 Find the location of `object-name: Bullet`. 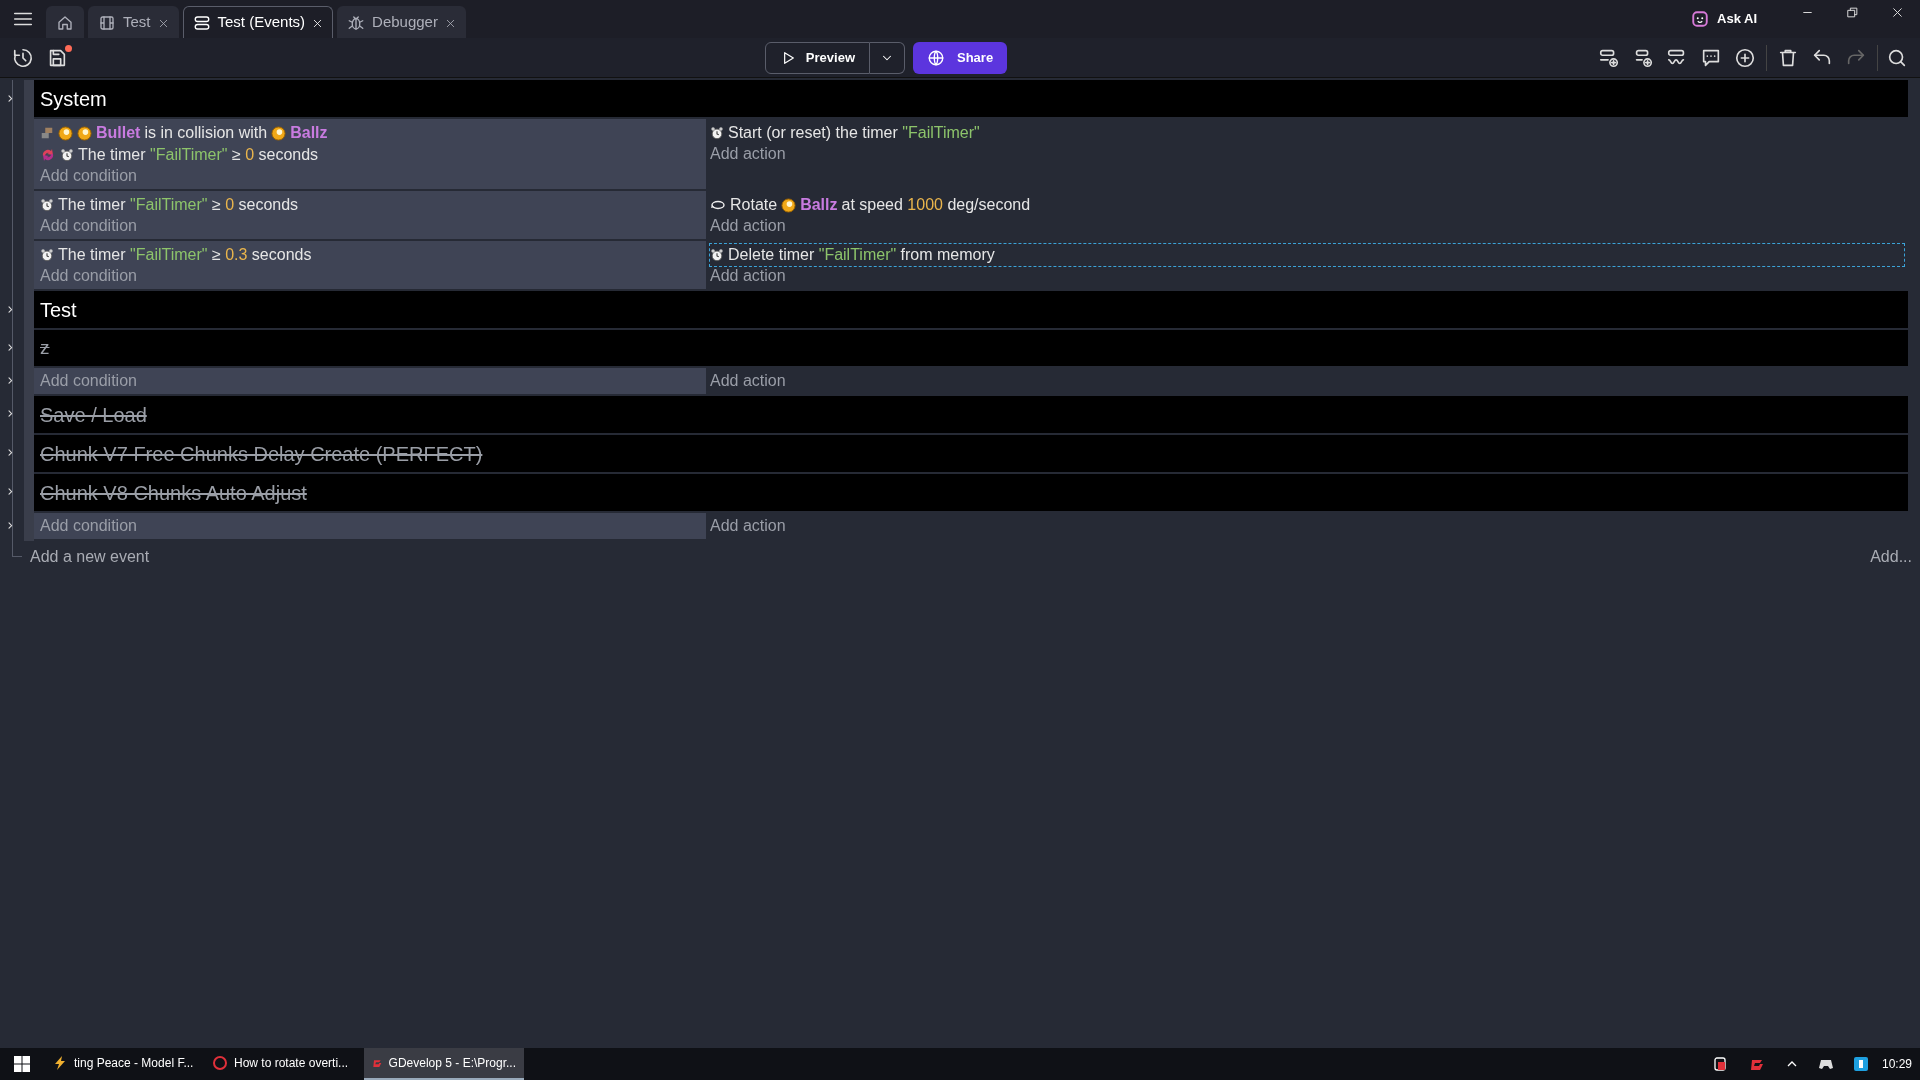

object-name: Bullet is located at coordinates (118, 133).